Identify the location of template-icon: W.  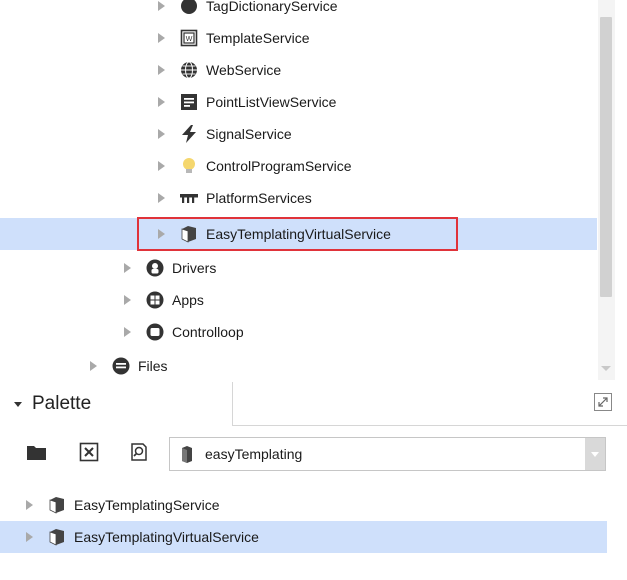
(189, 38).